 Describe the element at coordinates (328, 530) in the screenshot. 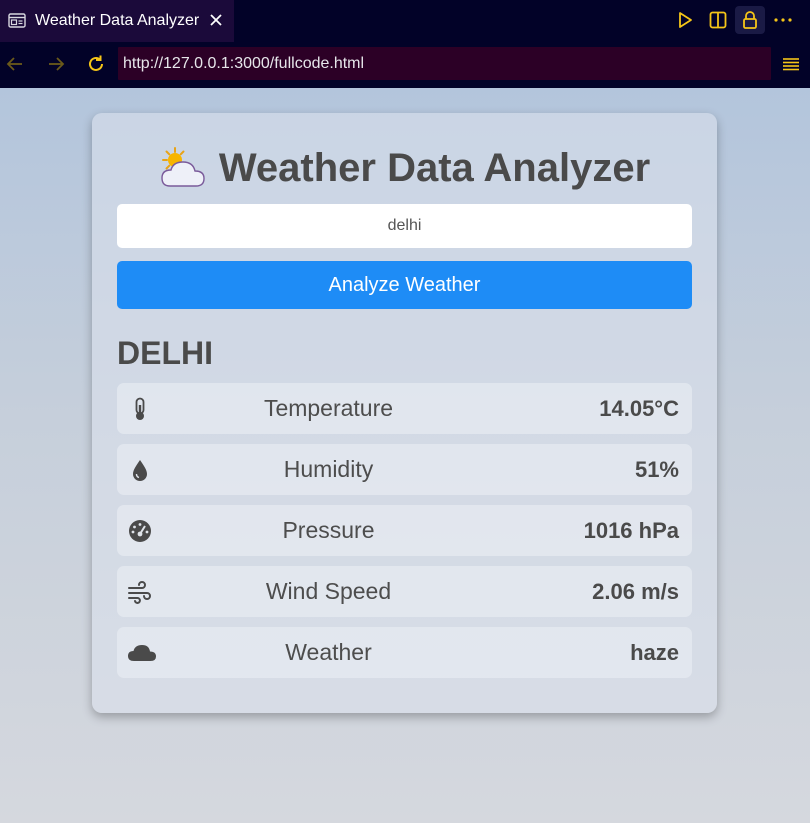

I see `row-label: Pressure` at that location.